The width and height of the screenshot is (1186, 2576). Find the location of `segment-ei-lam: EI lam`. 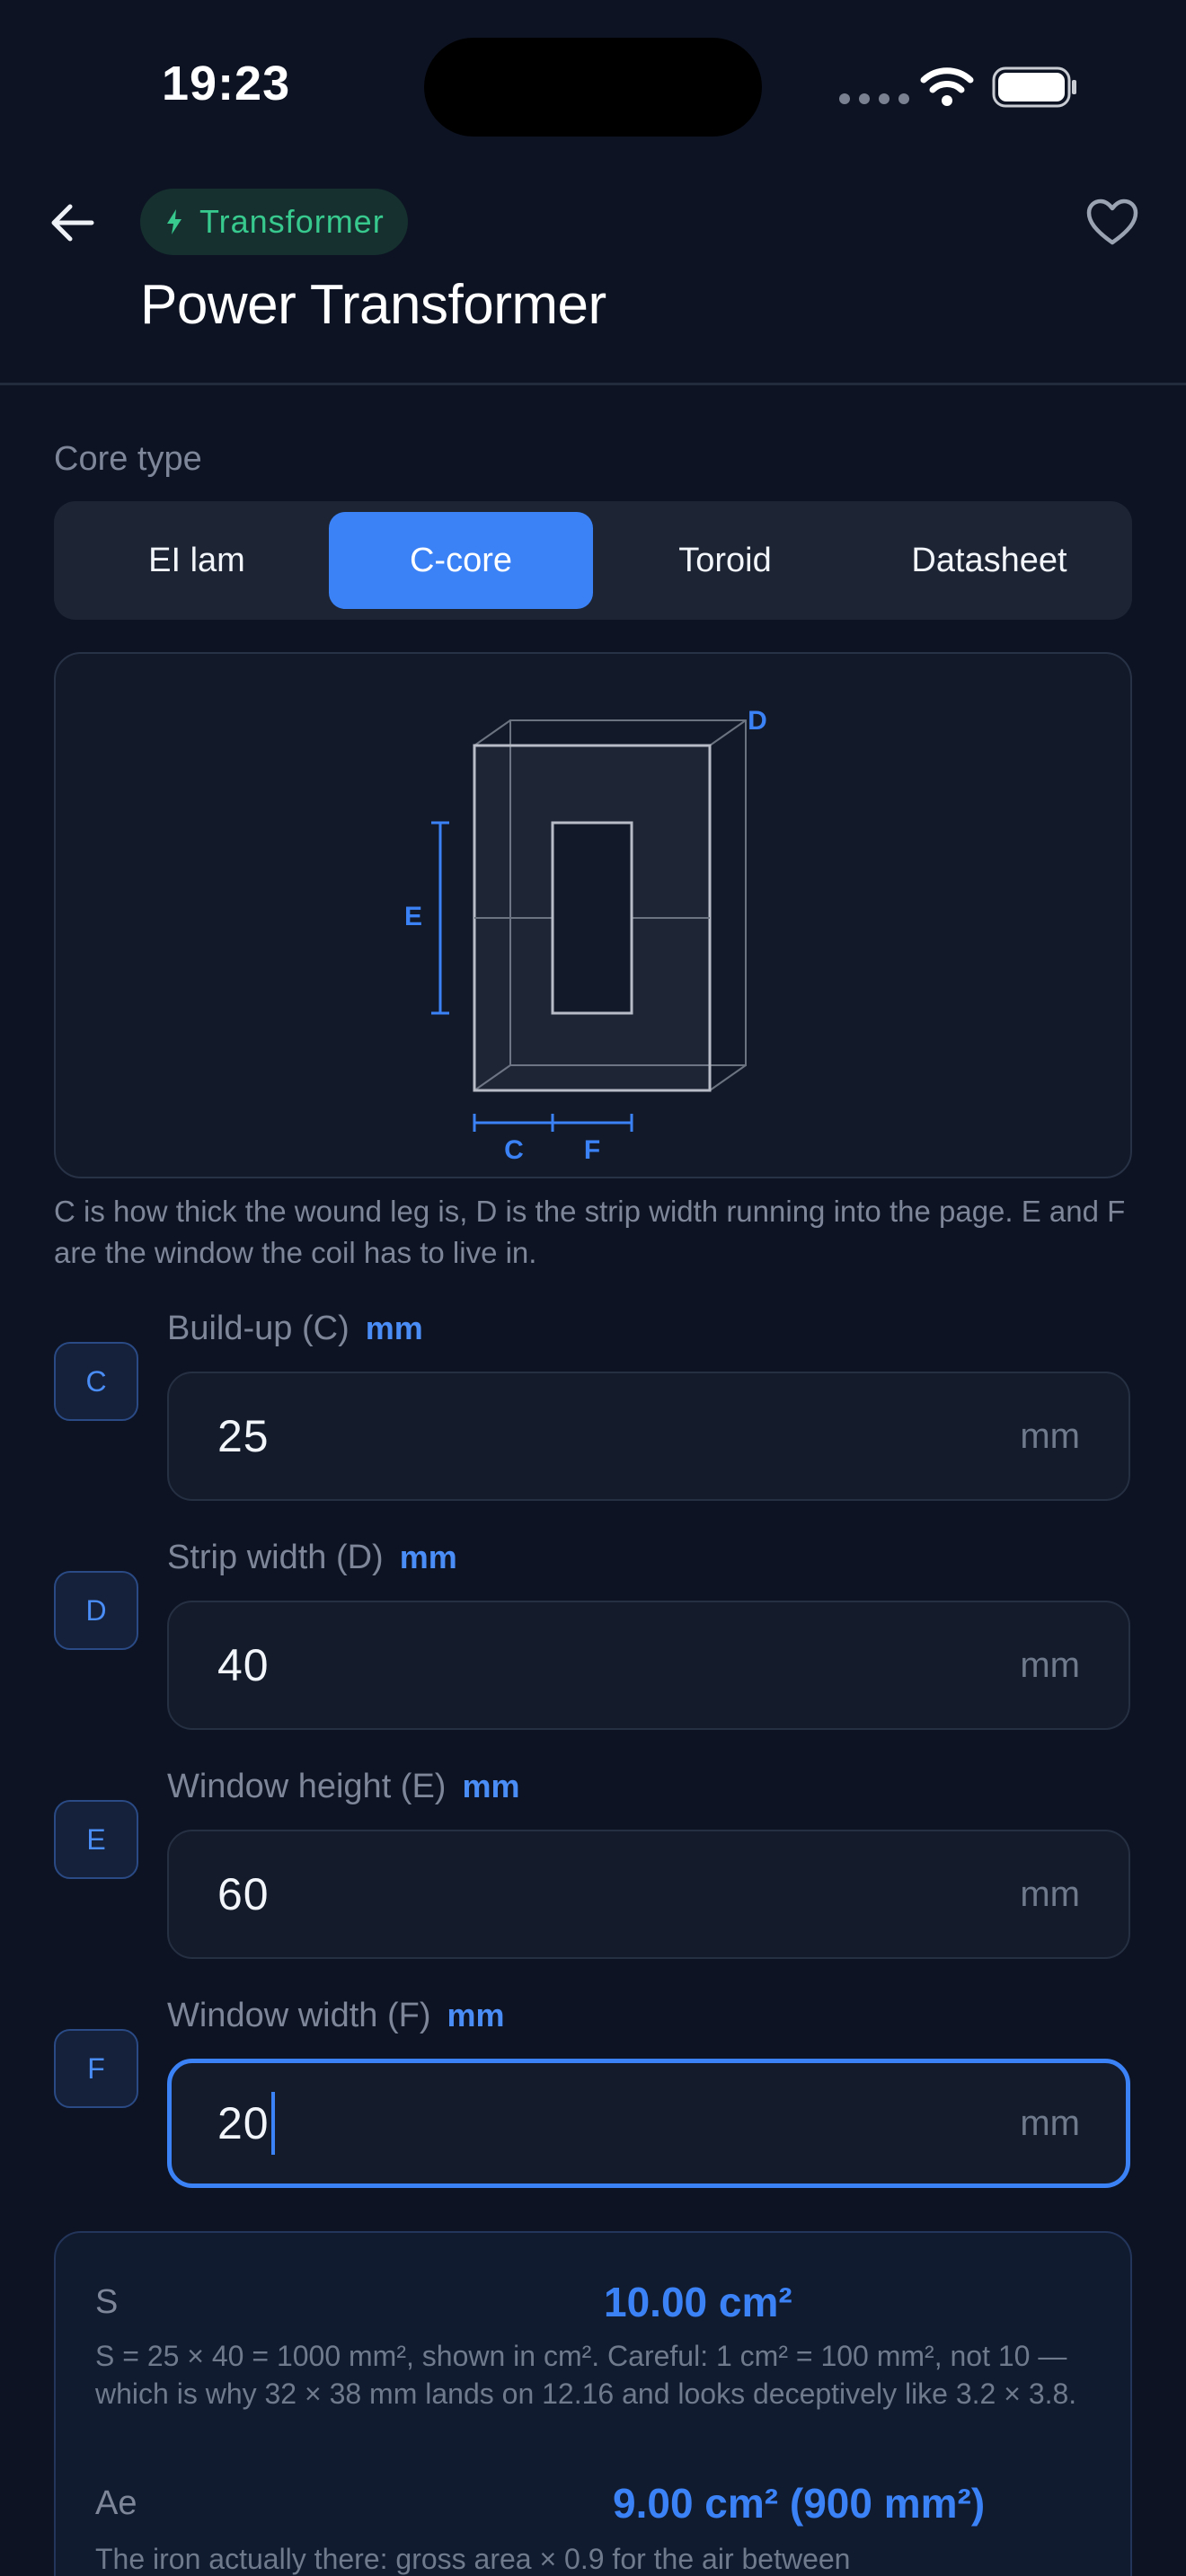

segment-ei-lam: EI lam is located at coordinates (197, 560).